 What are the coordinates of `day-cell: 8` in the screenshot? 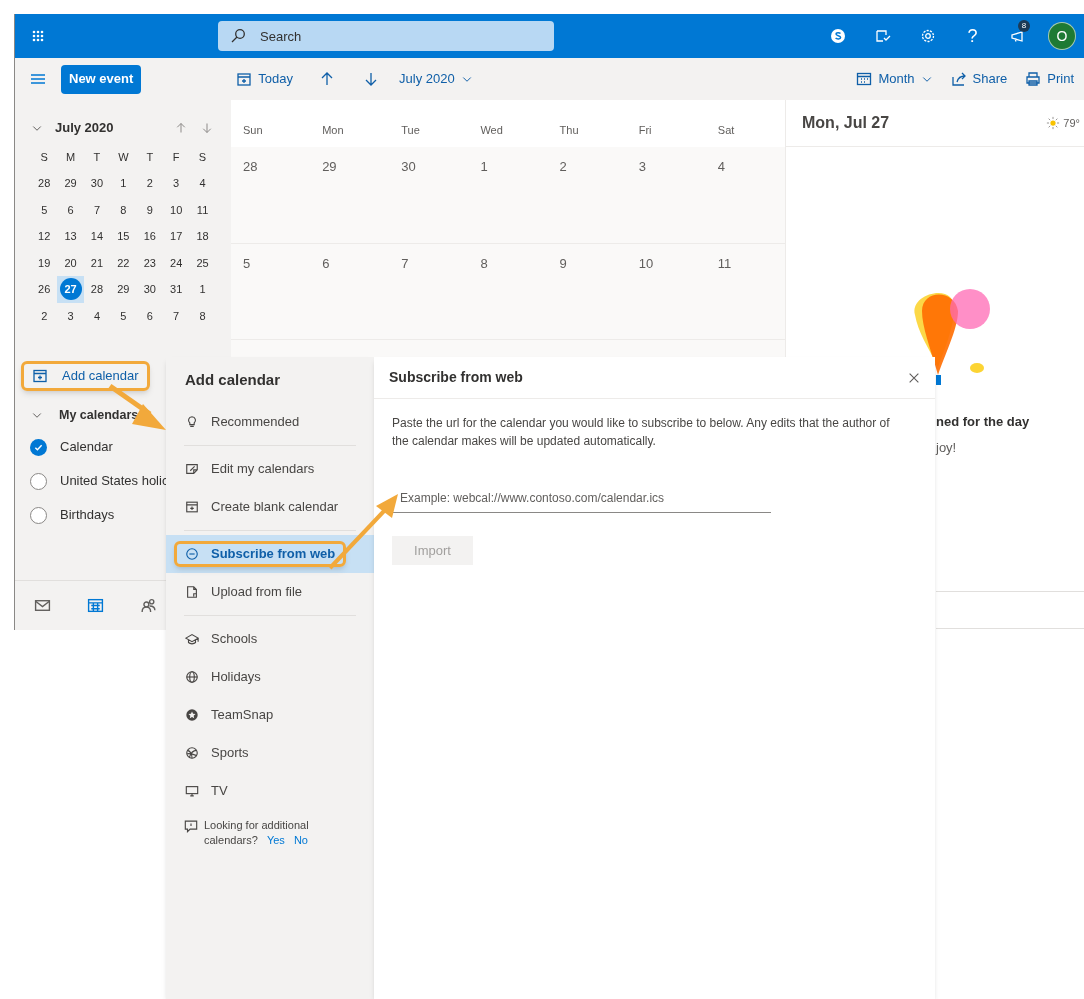 It's located at (508, 291).